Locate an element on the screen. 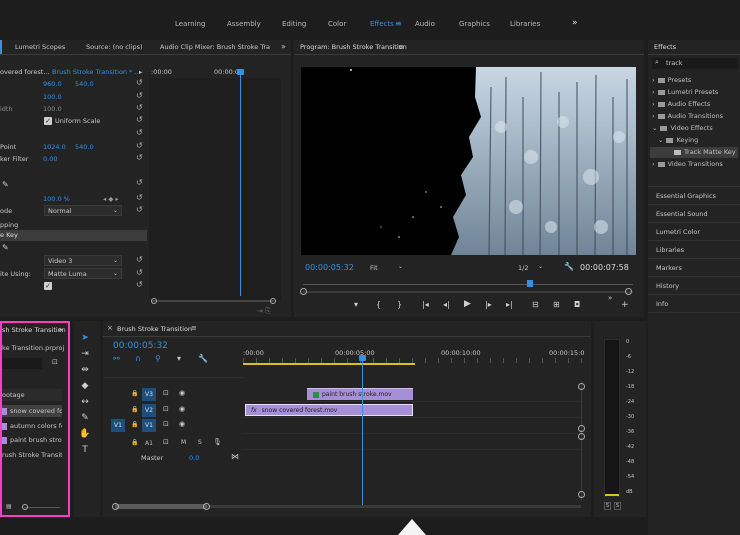 This screenshot has width=740, height=535. add-button-icon: + is located at coordinates (625, 305).